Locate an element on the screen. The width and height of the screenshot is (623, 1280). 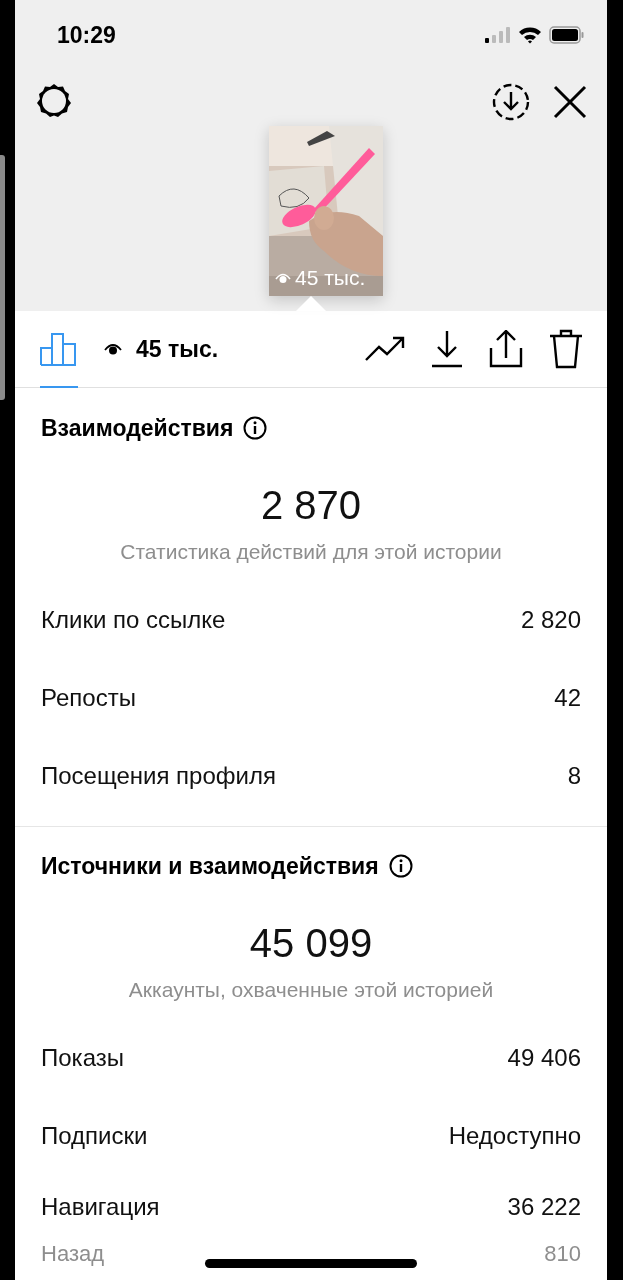
metric-label: Посещения профиля is located at coordinates (158, 776).